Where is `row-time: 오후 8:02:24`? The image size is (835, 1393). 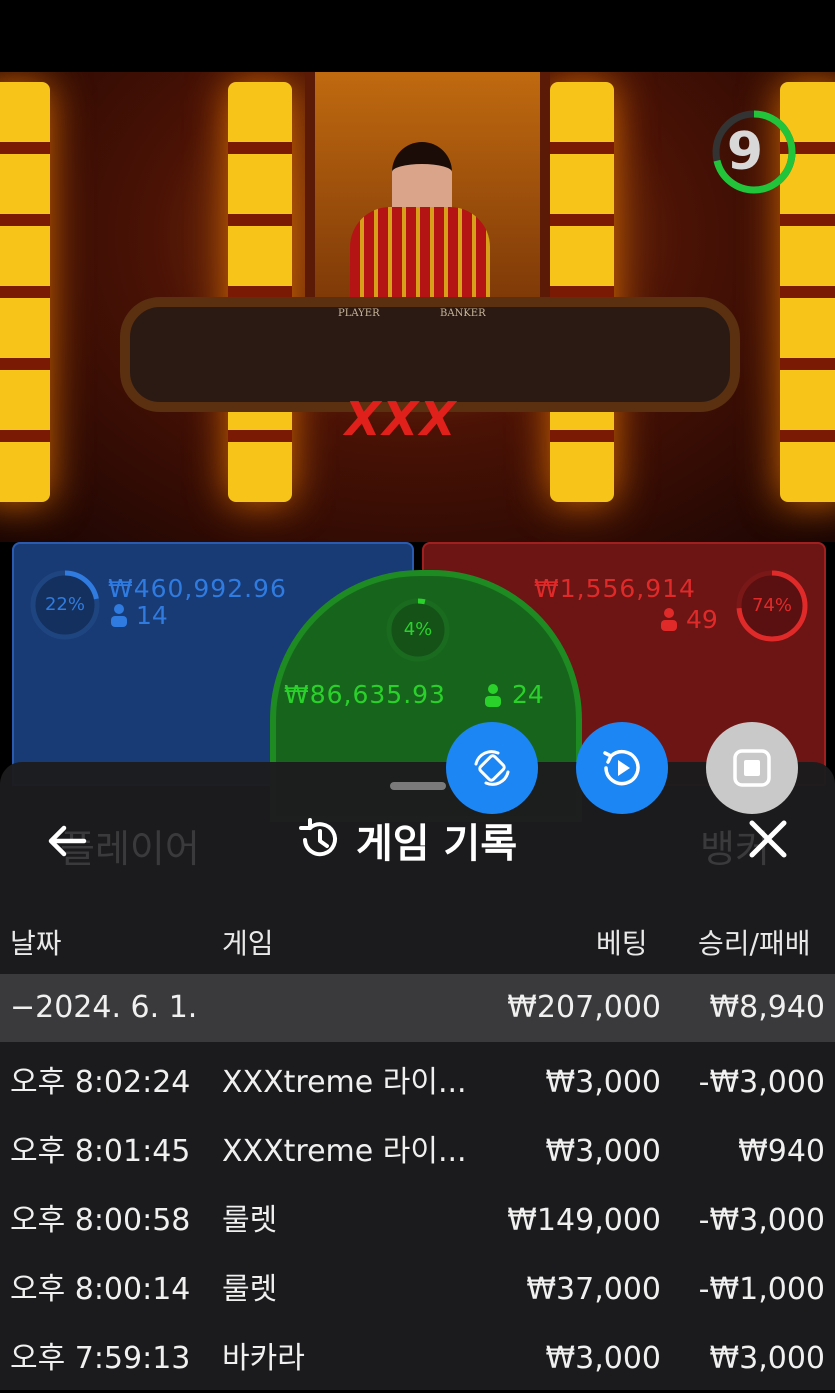
row-time: 오후 8:02:24 is located at coordinates (100, 1082).